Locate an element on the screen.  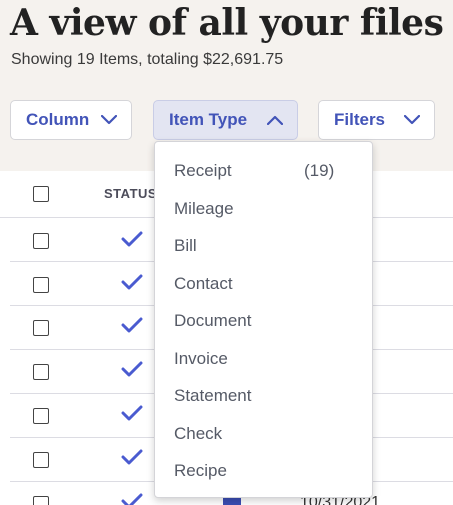
item-type-dropdown: Item Type is located at coordinates (225, 120).